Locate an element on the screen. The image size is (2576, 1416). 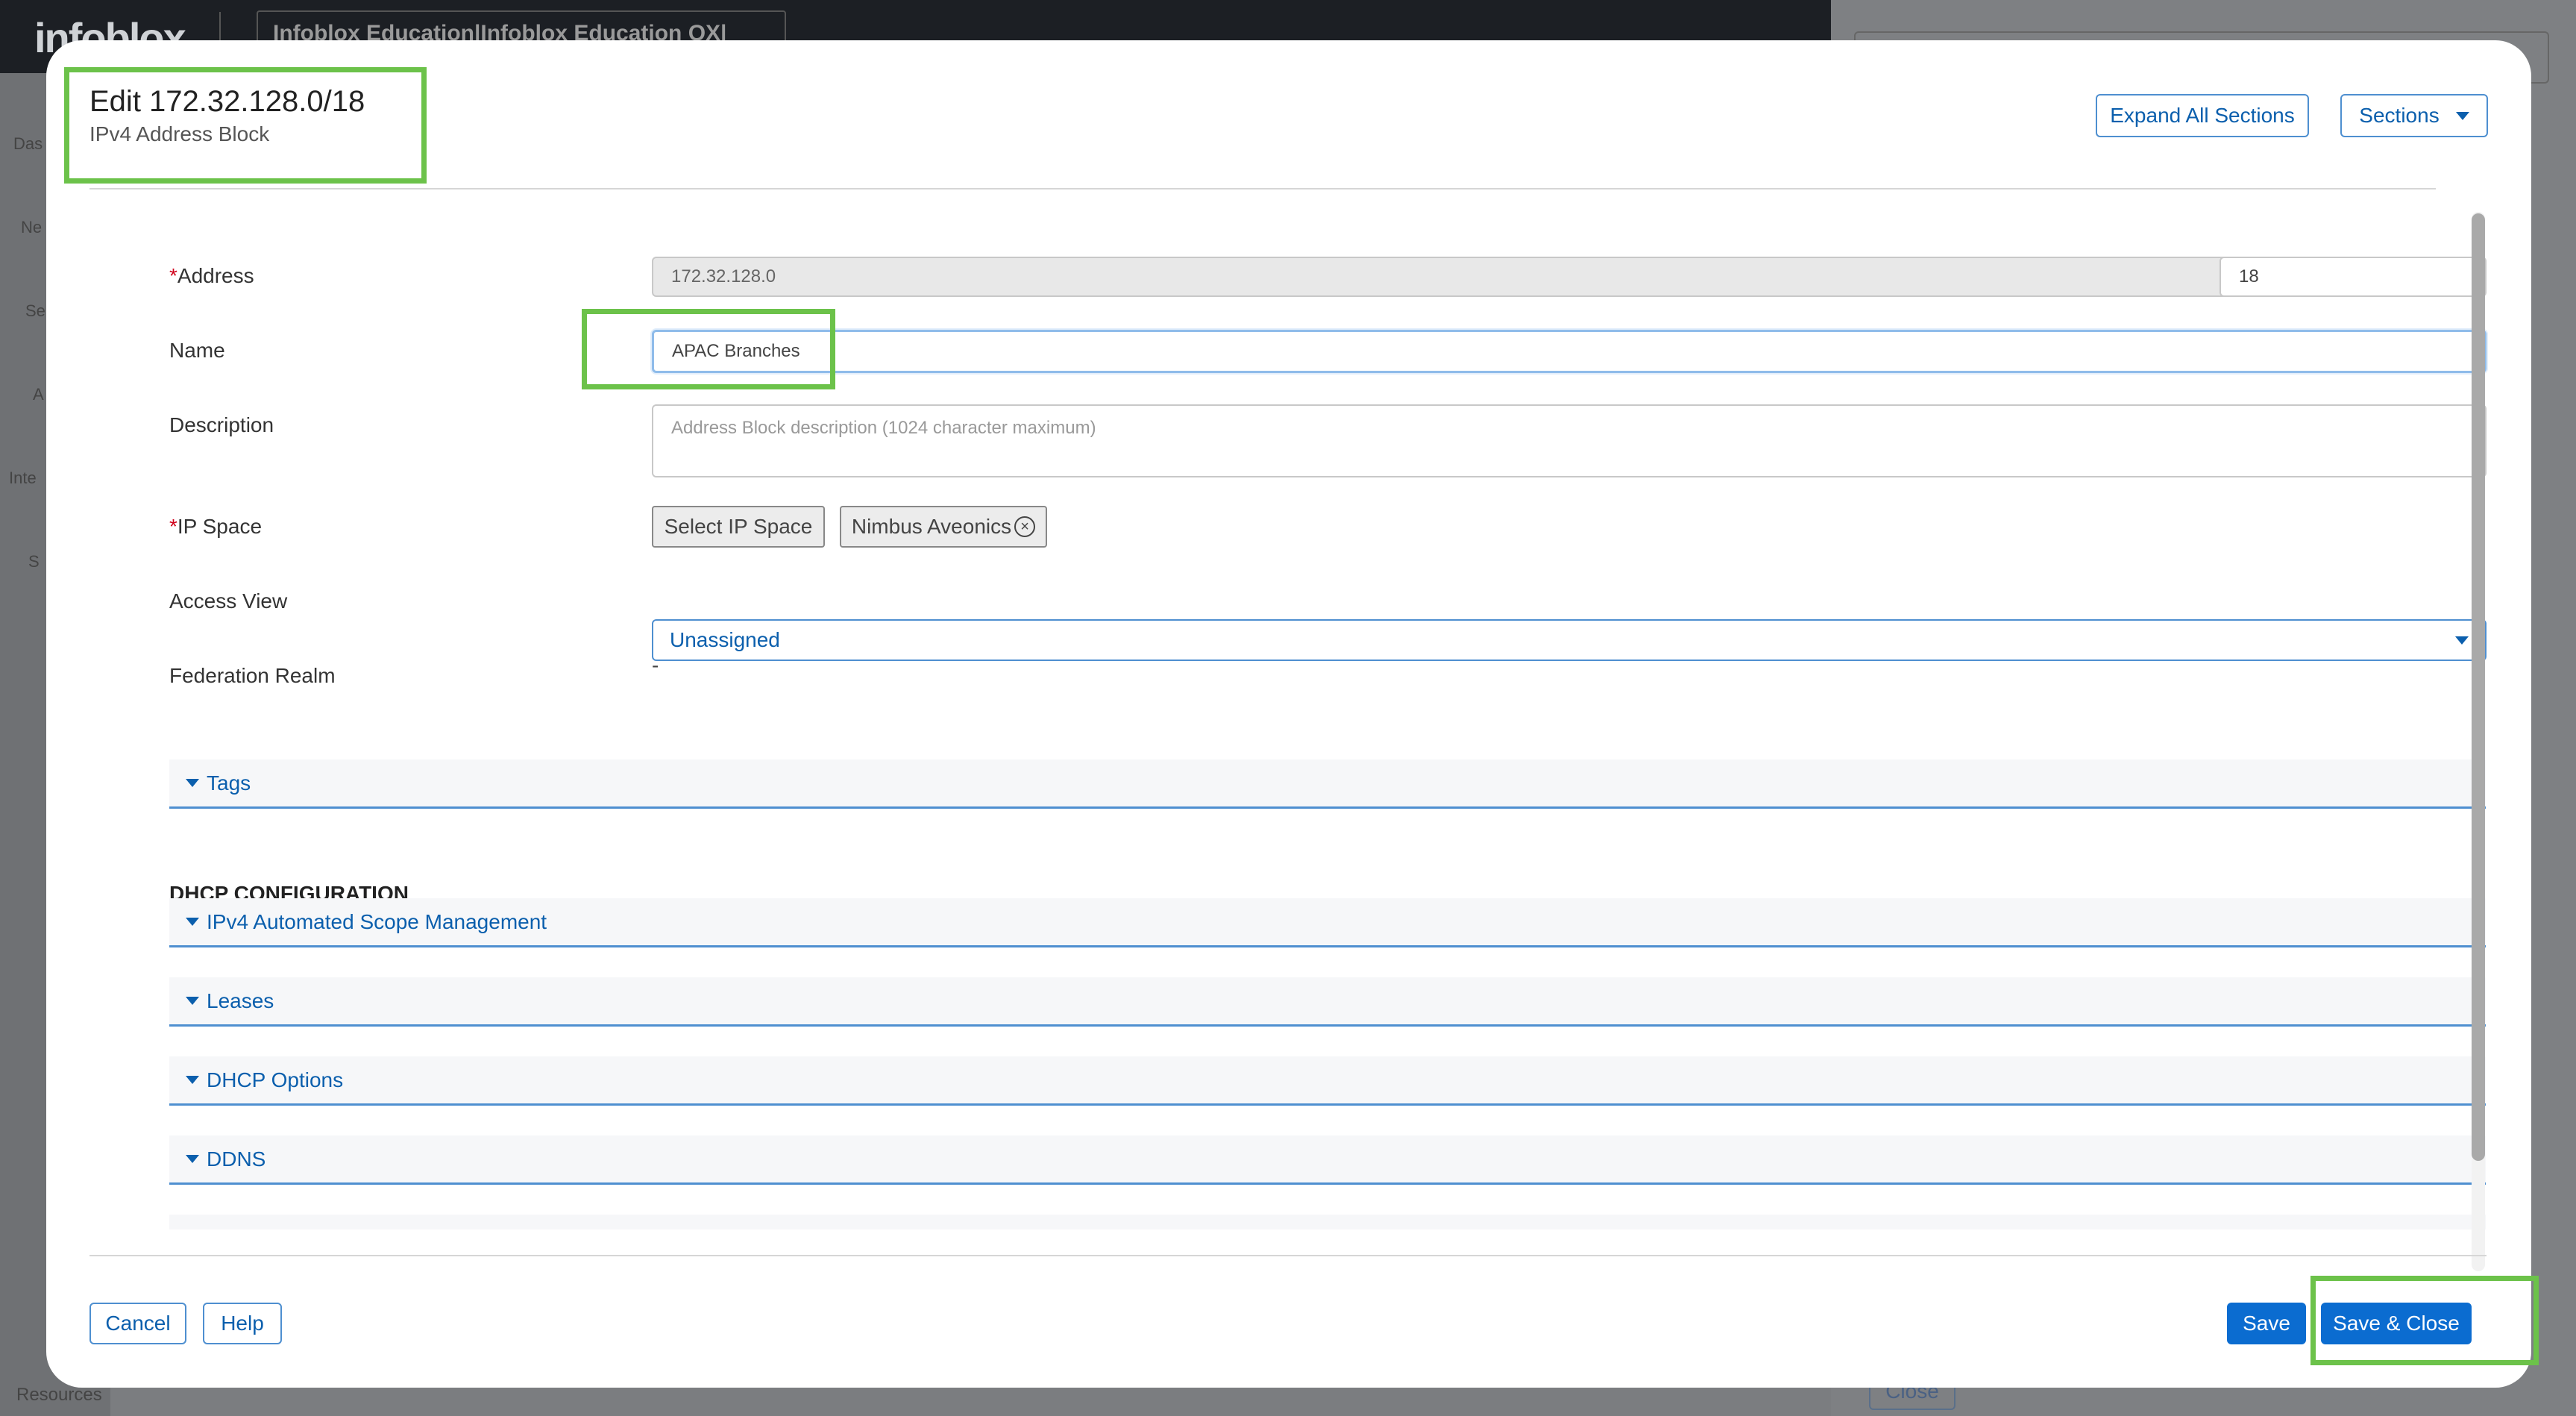
sidebar-item-dashboard: Das is located at coordinates (28, 144).